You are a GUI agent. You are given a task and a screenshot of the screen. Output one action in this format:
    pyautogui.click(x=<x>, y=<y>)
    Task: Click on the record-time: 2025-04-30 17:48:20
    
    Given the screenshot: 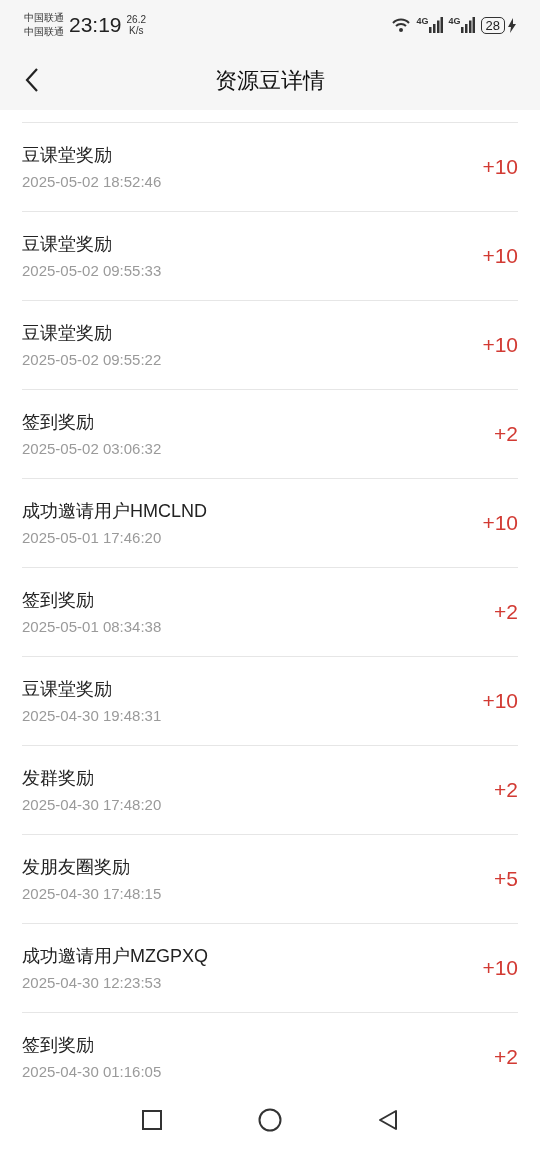 What is the action you would take?
    pyautogui.click(x=92, y=805)
    